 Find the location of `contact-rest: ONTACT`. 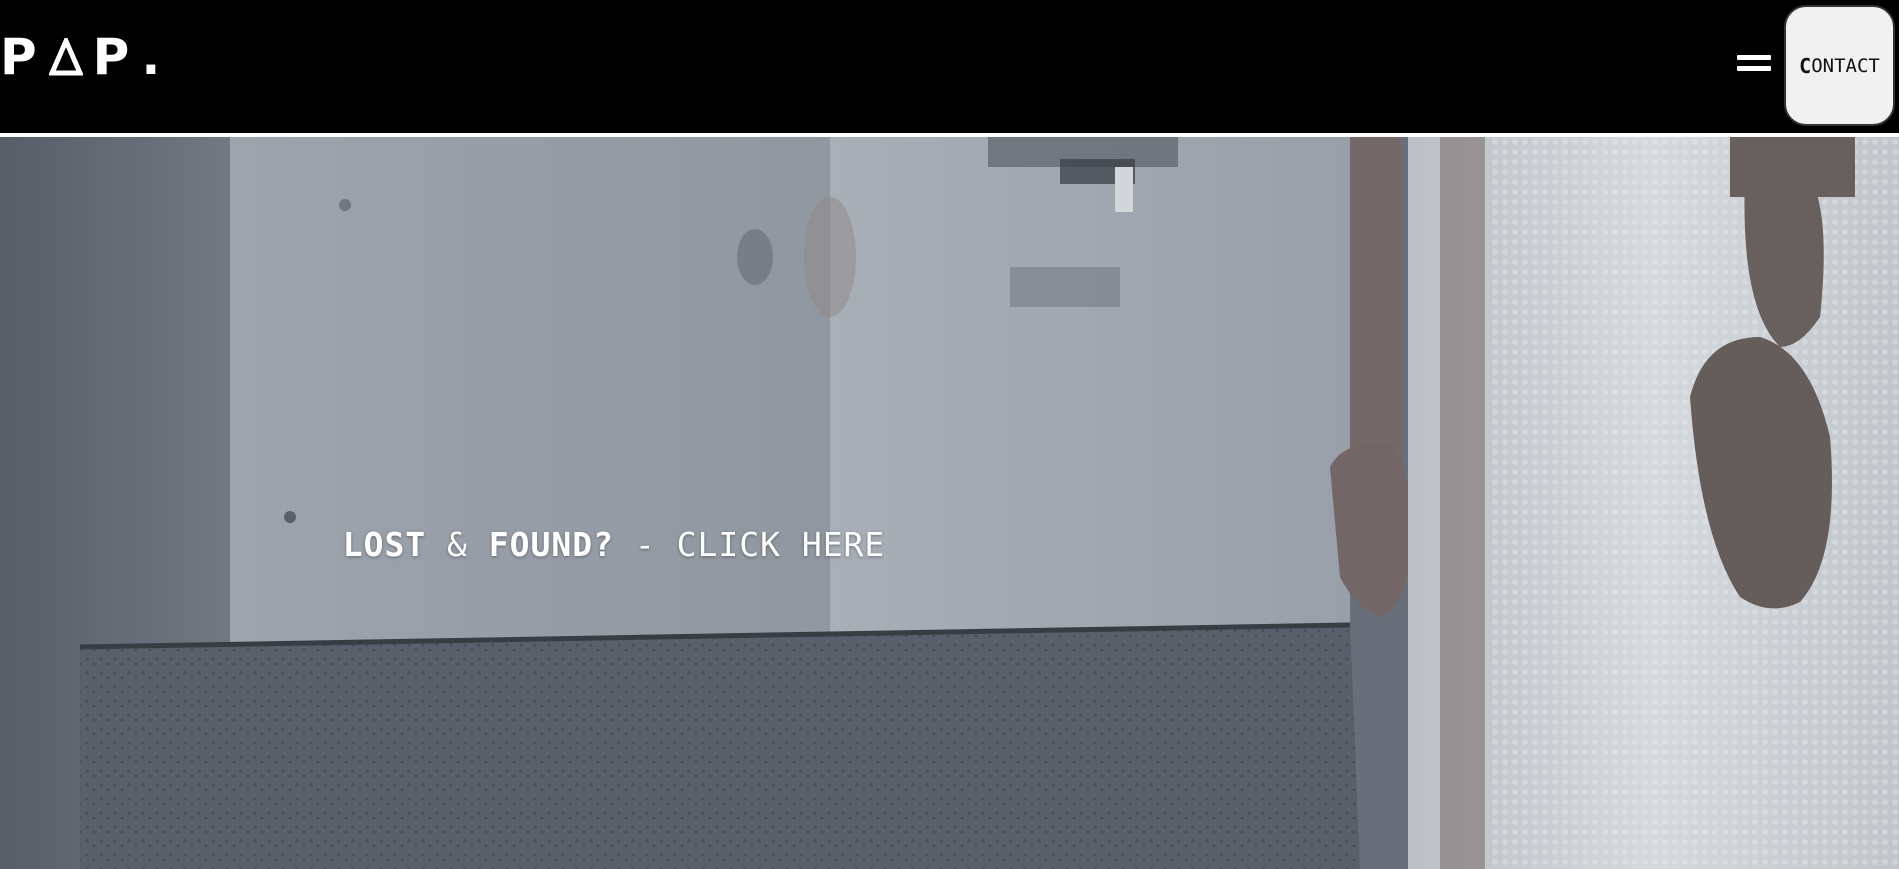

contact-rest: ONTACT is located at coordinates (1845, 65).